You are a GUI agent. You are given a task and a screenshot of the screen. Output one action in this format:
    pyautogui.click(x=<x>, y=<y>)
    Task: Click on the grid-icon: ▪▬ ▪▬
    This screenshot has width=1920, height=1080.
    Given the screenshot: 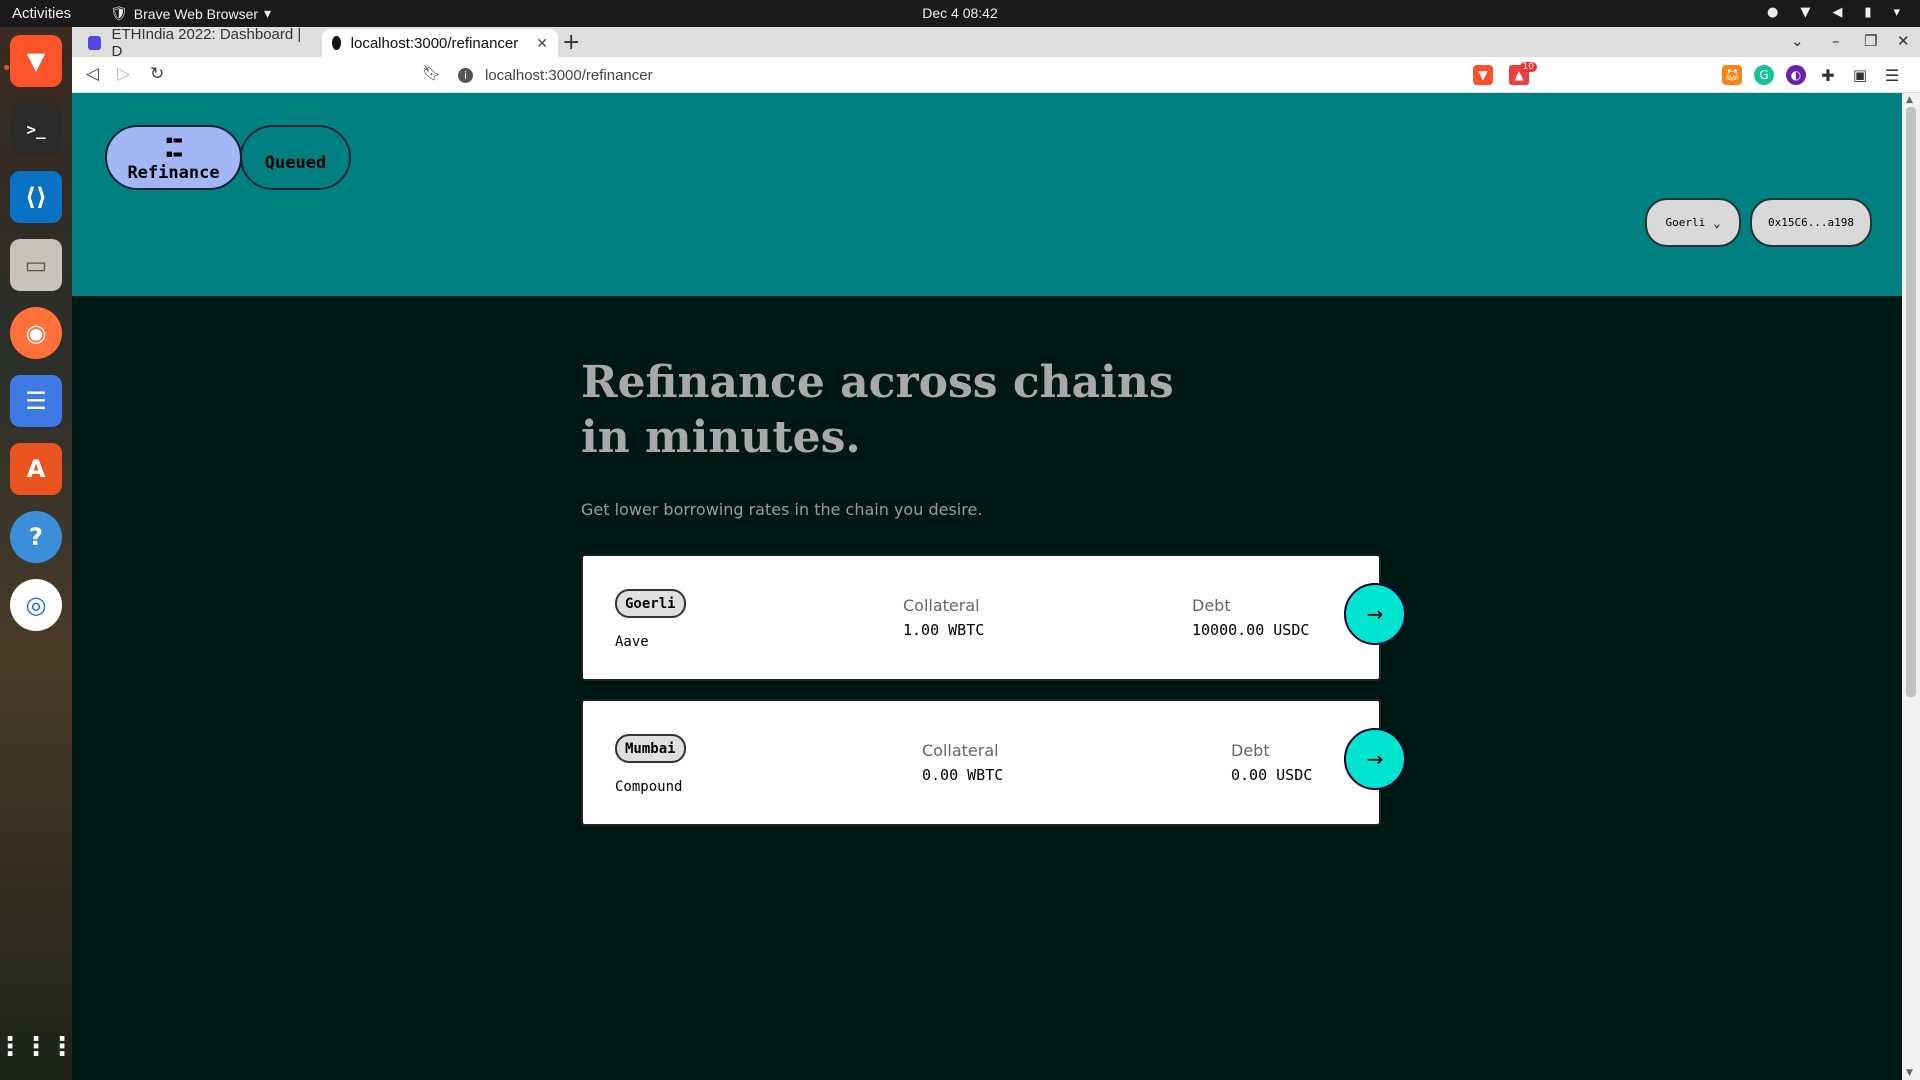 What is the action you would take?
    pyautogui.click(x=173, y=146)
    